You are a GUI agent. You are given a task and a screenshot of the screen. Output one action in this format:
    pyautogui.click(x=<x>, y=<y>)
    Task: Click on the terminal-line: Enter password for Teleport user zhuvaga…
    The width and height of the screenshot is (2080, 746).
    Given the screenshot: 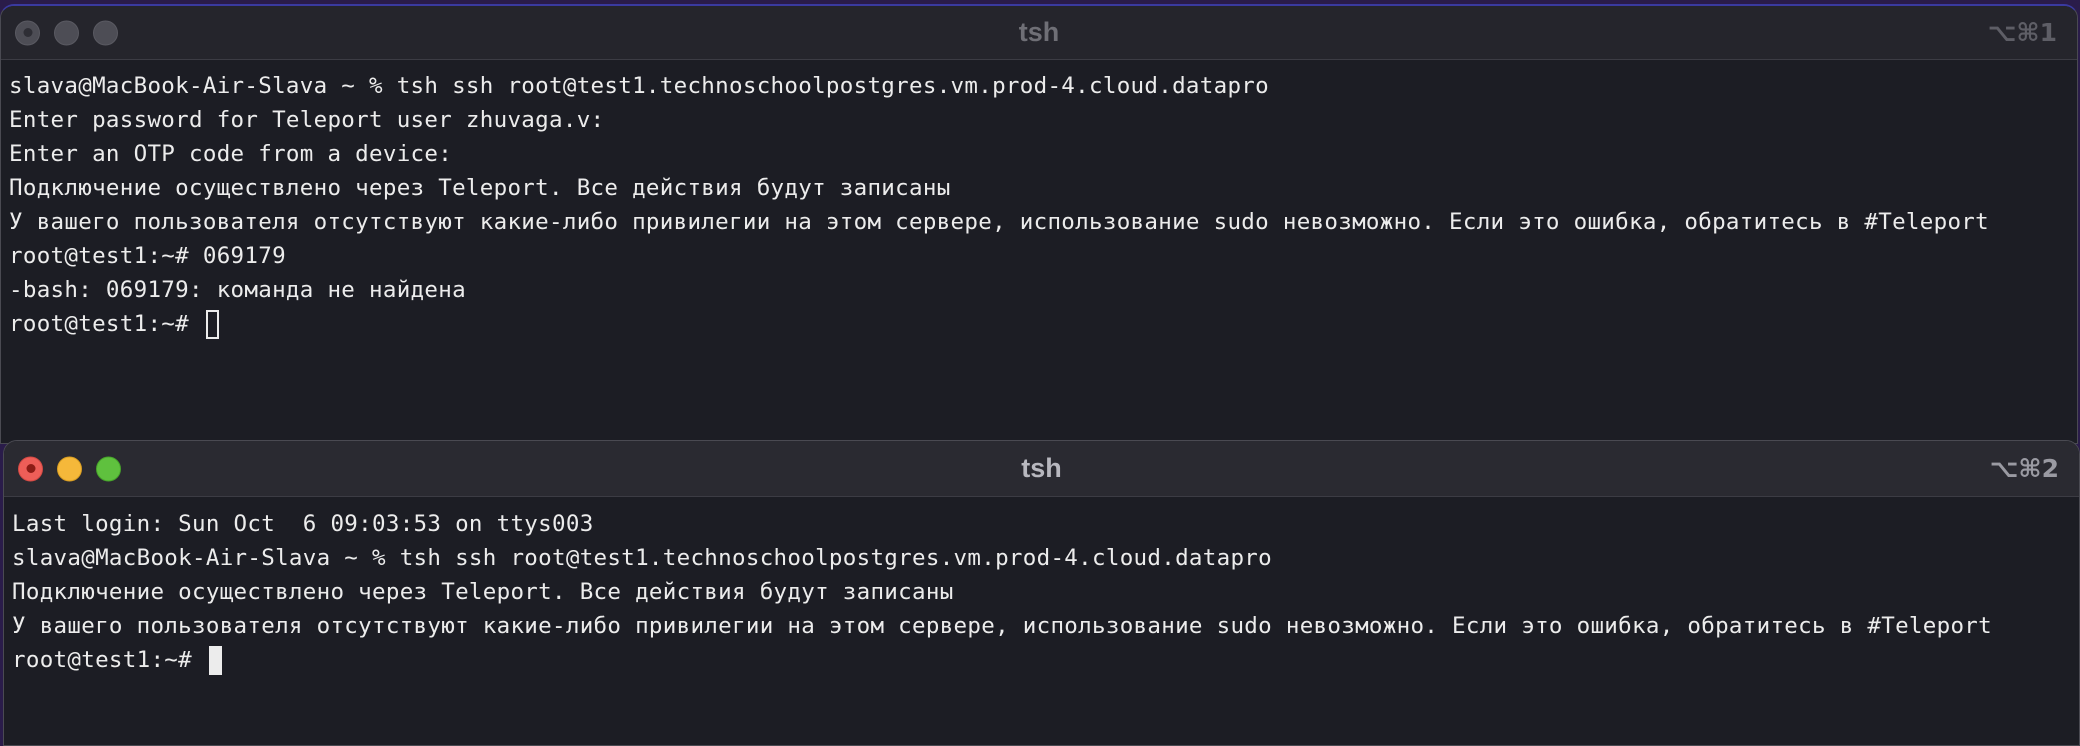 What is the action you would take?
    pyautogui.click(x=307, y=120)
    